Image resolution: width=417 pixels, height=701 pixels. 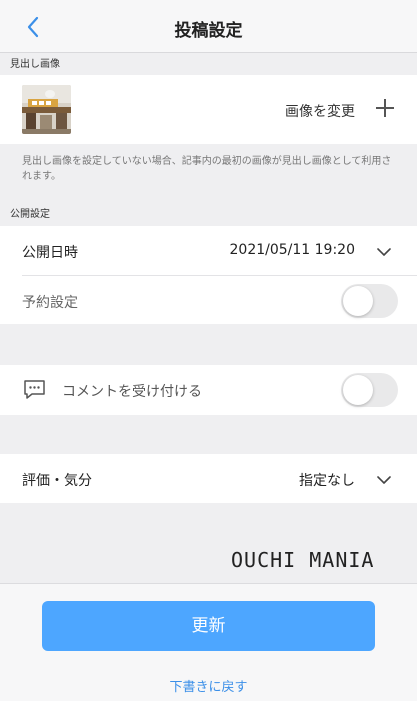 I want to click on publish-section-label: 公開設定, so click(x=30, y=214).